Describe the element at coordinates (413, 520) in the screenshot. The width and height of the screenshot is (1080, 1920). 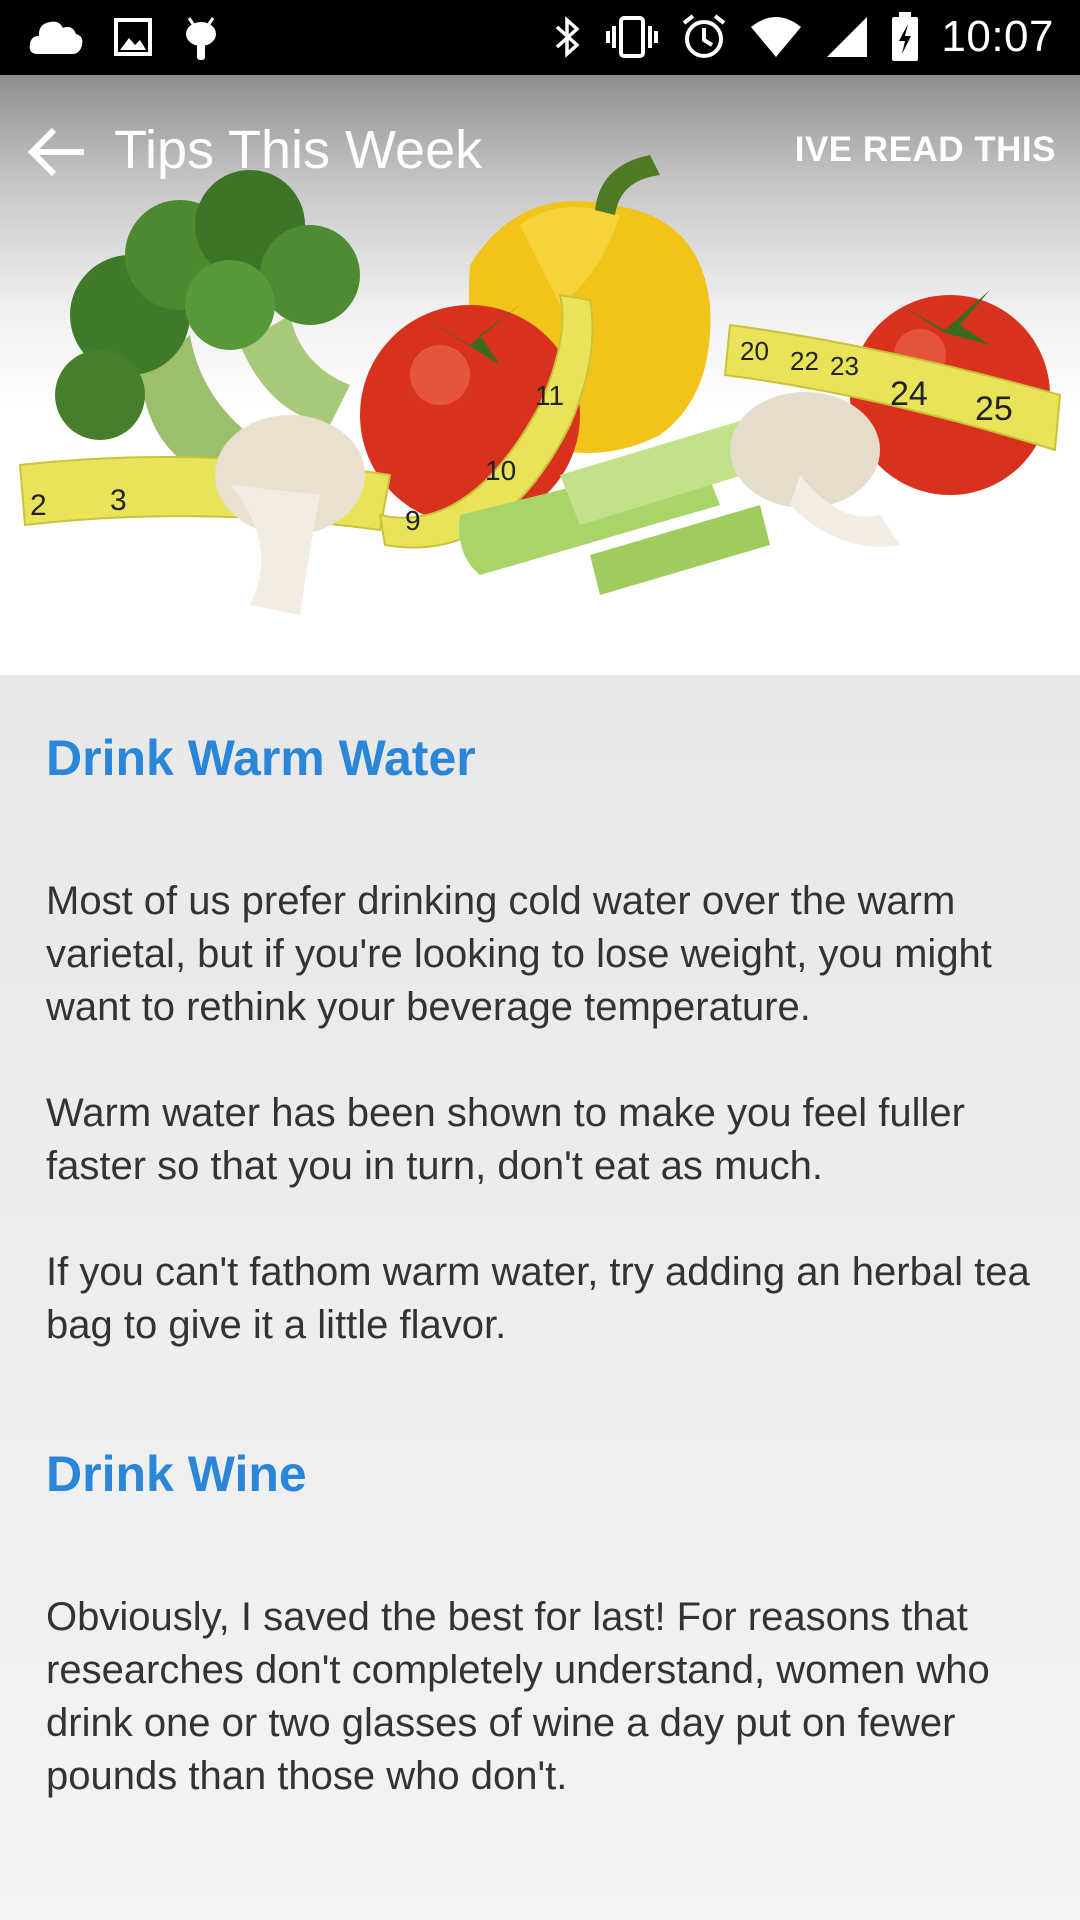
I see `svg-text: 9` at that location.